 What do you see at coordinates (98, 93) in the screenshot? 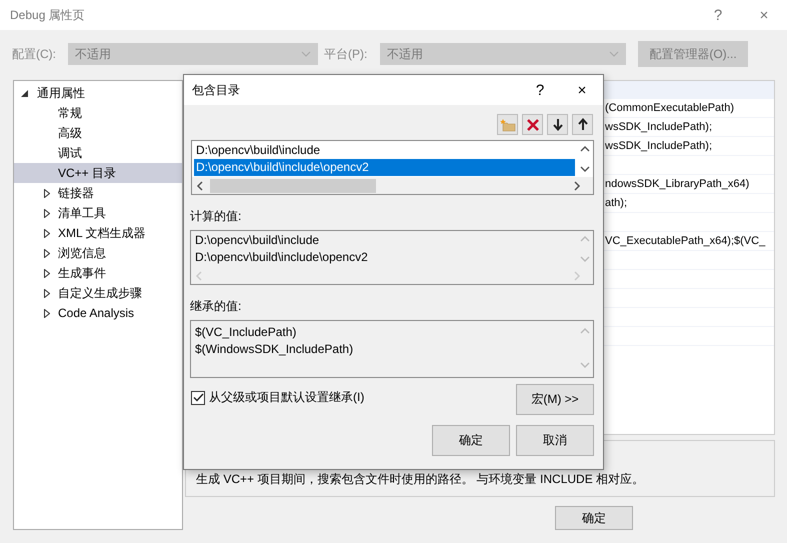
I see `tree-item: 通用属性` at bounding box center [98, 93].